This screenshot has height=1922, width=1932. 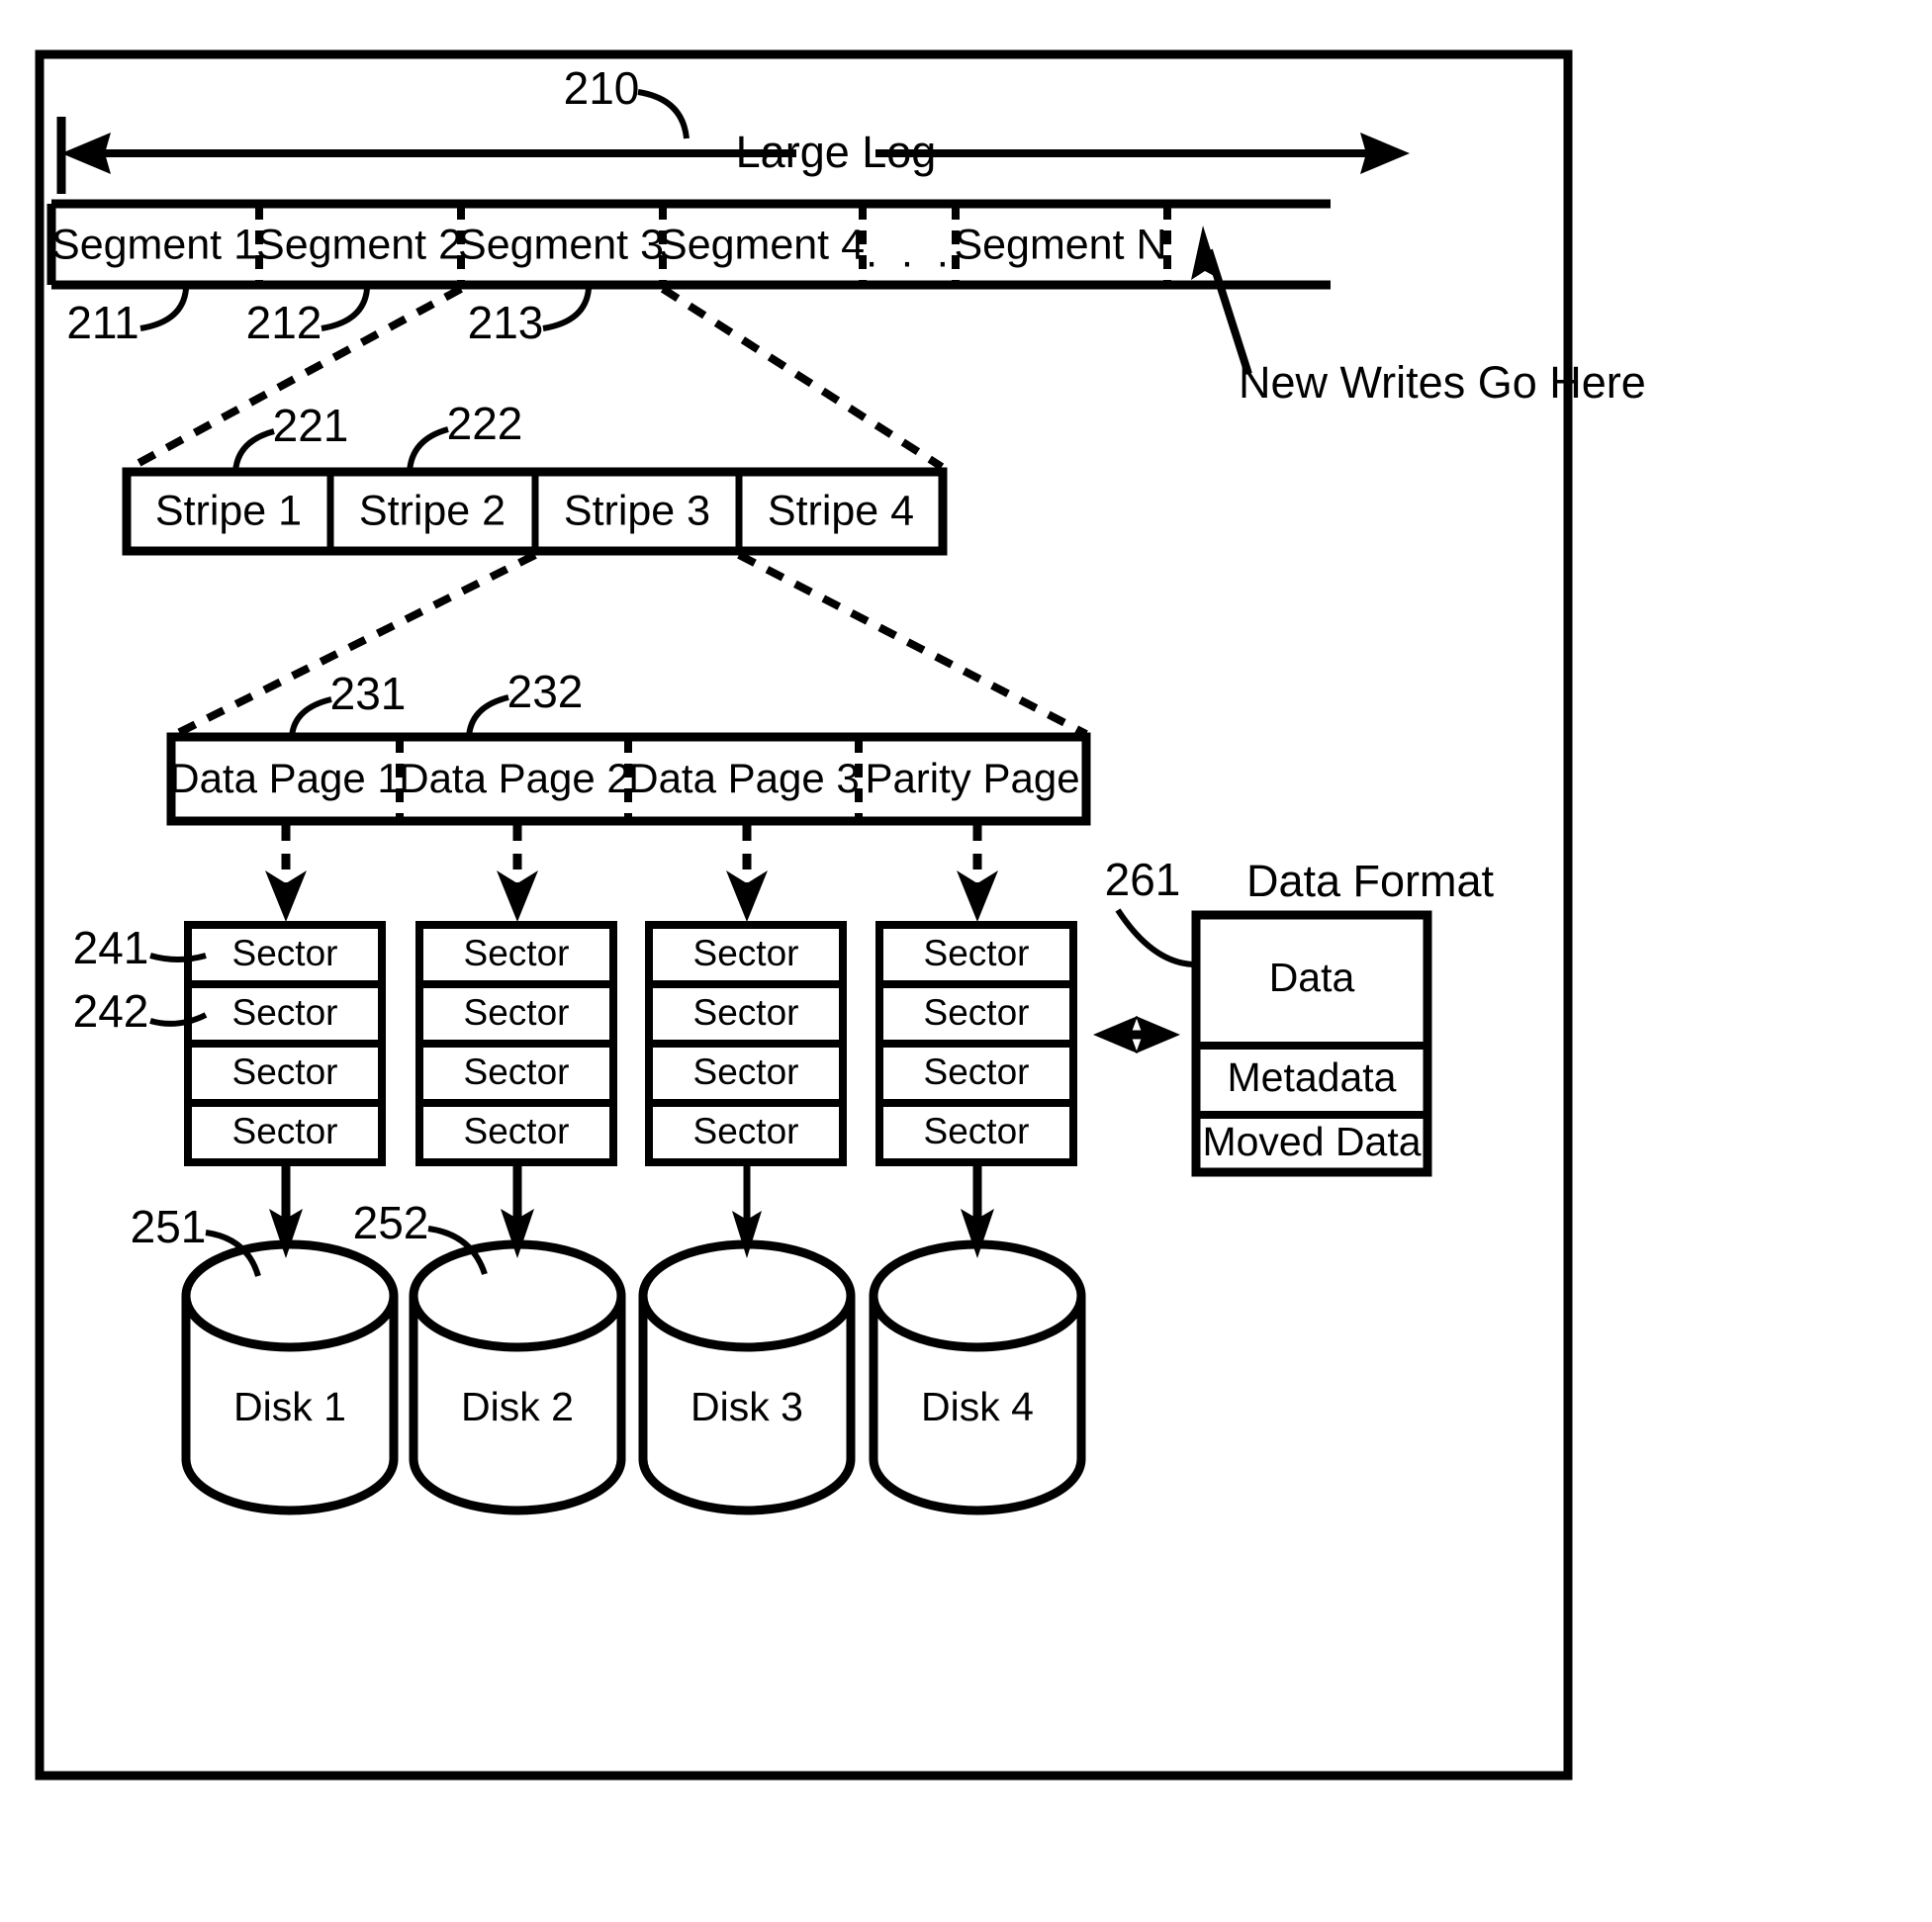 I want to click on data-format-title: Data Format, so click(x=1370, y=881).